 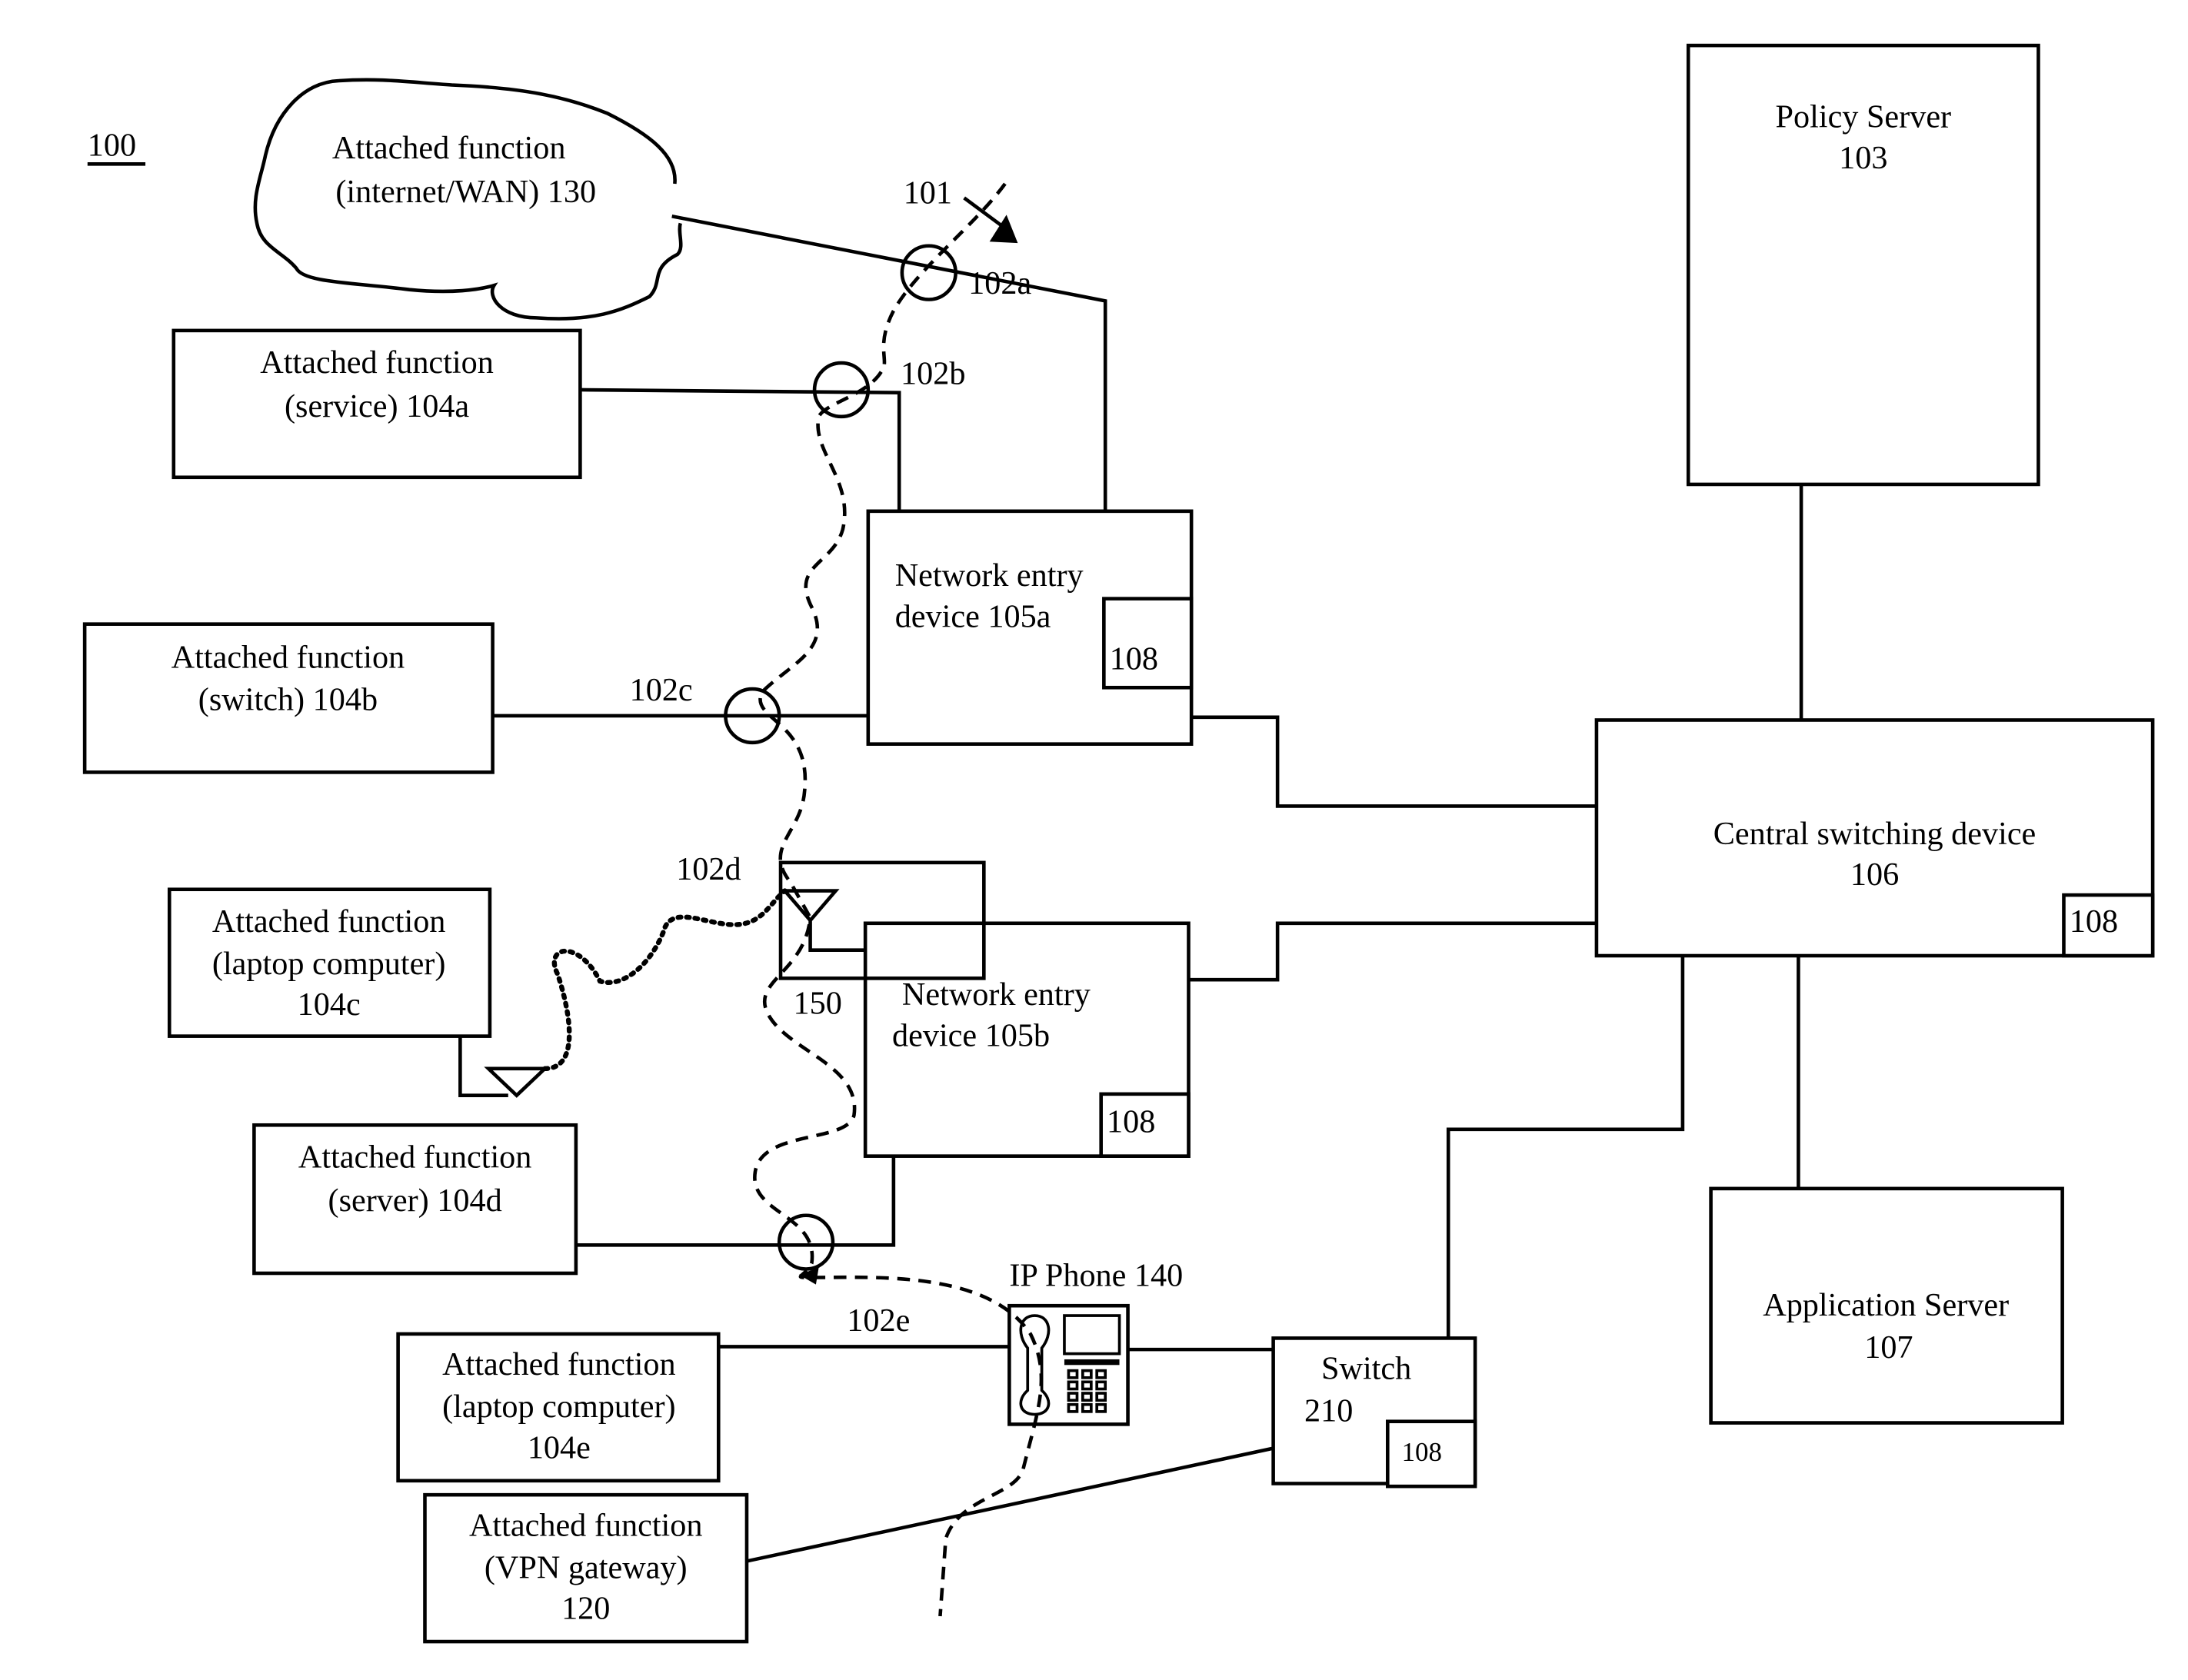 I want to click on vpn-label-2: (VPN gateway), so click(x=586, y=1567).